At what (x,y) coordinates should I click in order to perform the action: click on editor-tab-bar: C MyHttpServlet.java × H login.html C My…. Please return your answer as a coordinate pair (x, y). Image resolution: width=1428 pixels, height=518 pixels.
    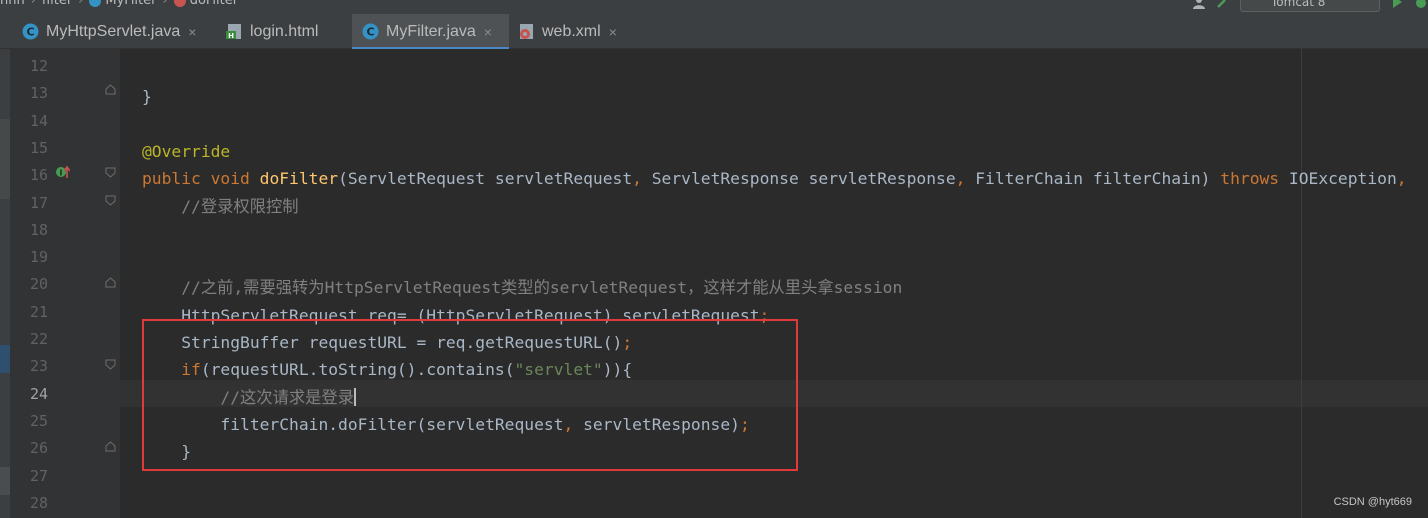
    Looking at the image, I should click on (714, 32).